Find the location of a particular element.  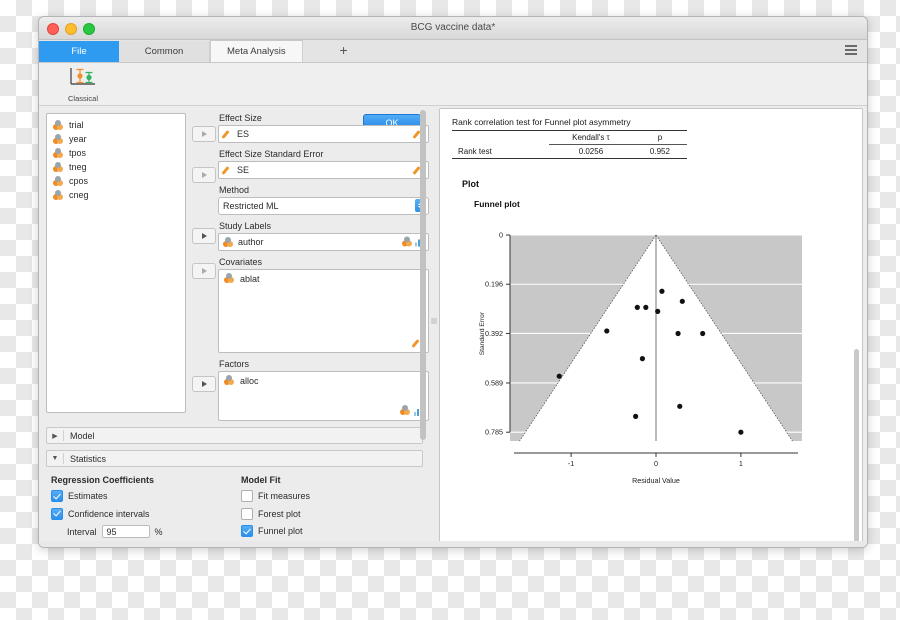

tab-common: Common is located at coordinates (164, 51).